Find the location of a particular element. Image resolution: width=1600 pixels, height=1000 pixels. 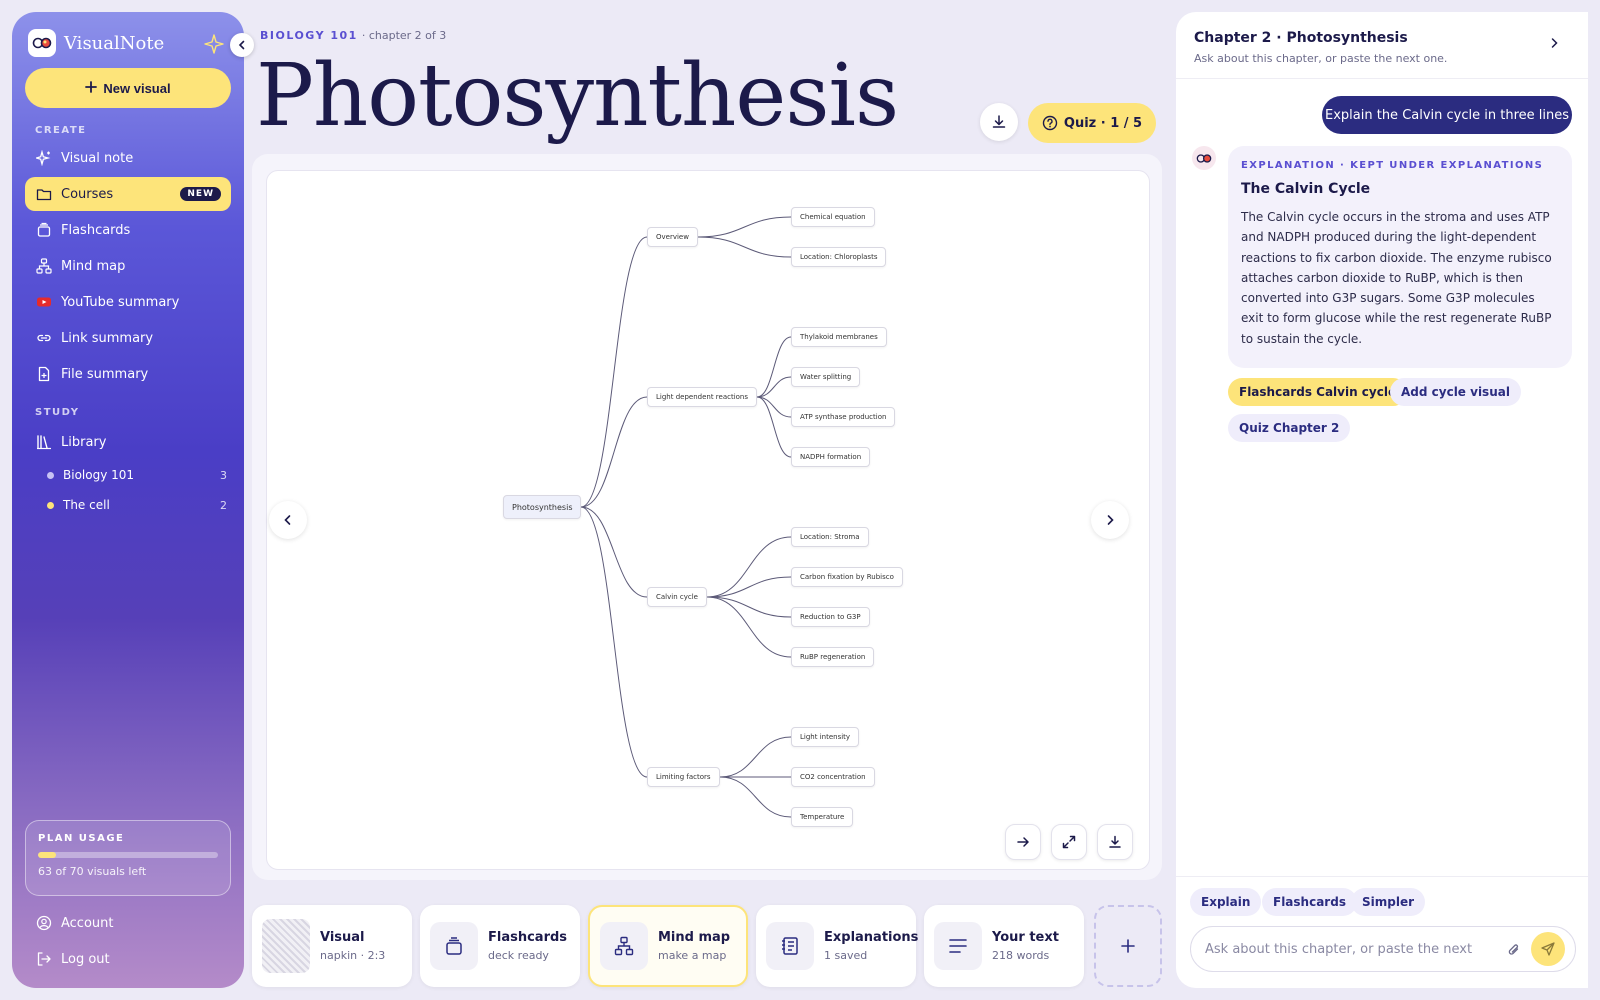

sparkle-icon is located at coordinates (214, 46).